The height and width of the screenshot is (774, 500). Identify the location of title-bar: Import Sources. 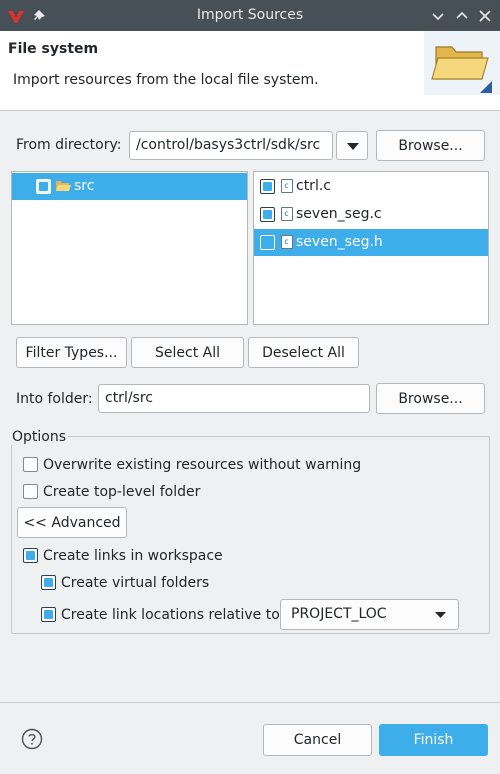
(250, 15).